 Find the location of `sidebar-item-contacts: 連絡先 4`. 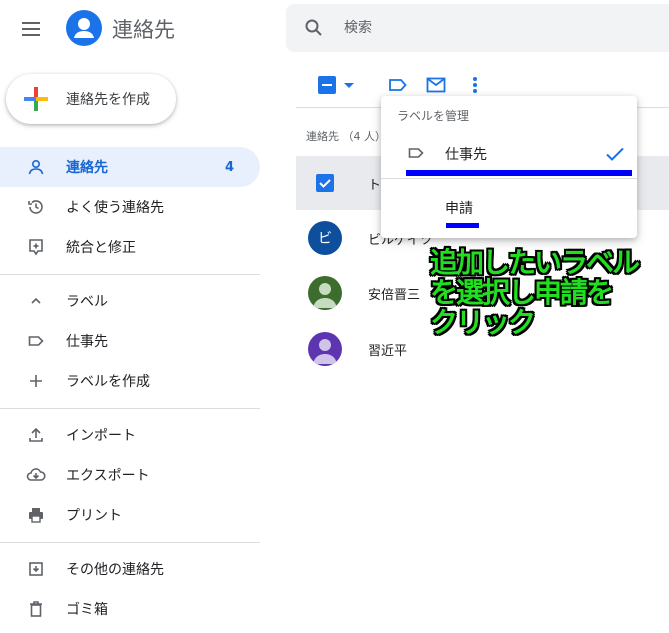

sidebar-item-contacts: 連絡先 4 is located at coordinates (130, 167).